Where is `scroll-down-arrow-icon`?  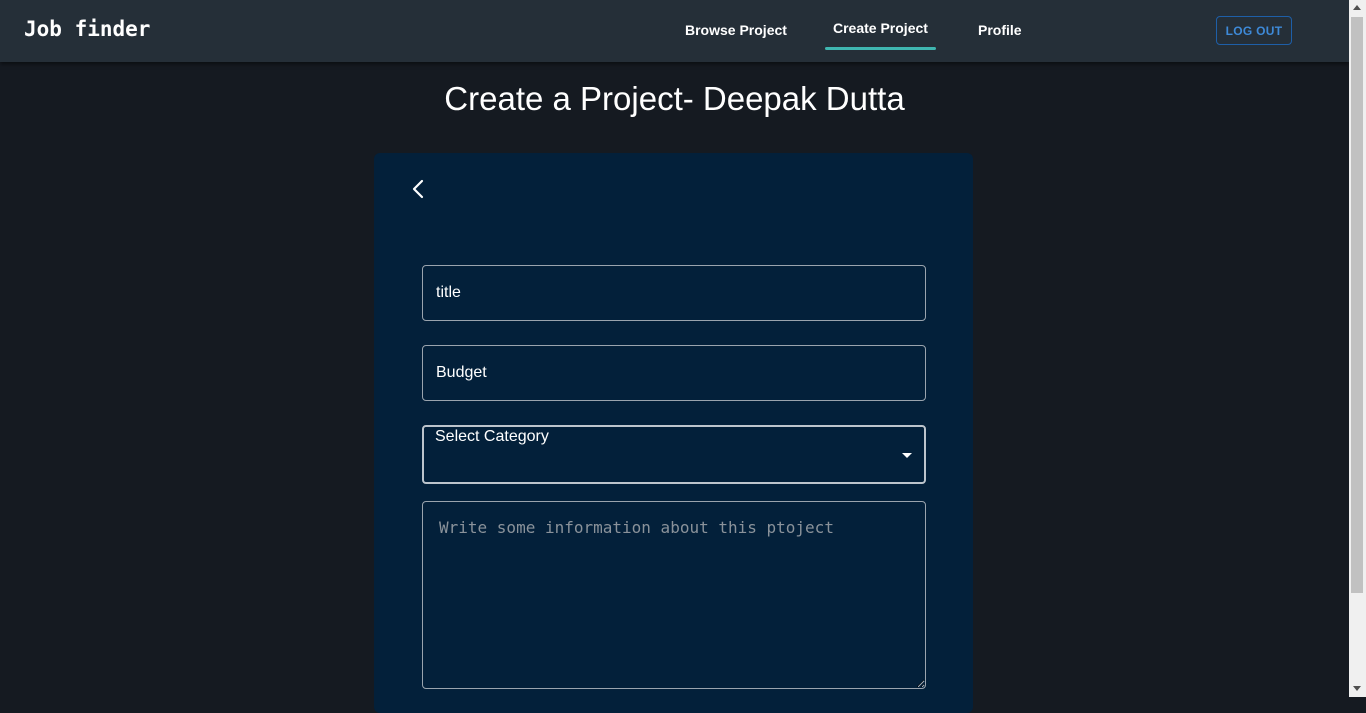 scroll-down-arrow-icon is located at coordinates (1357, 688).